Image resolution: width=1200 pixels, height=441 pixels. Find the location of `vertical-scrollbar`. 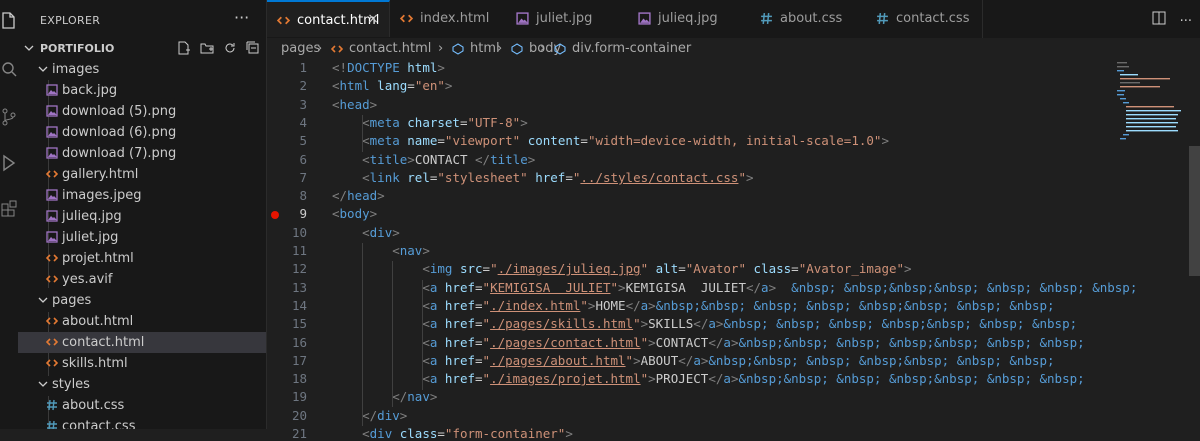

vertical-scrollbar is located at coordinates (1194, 211).